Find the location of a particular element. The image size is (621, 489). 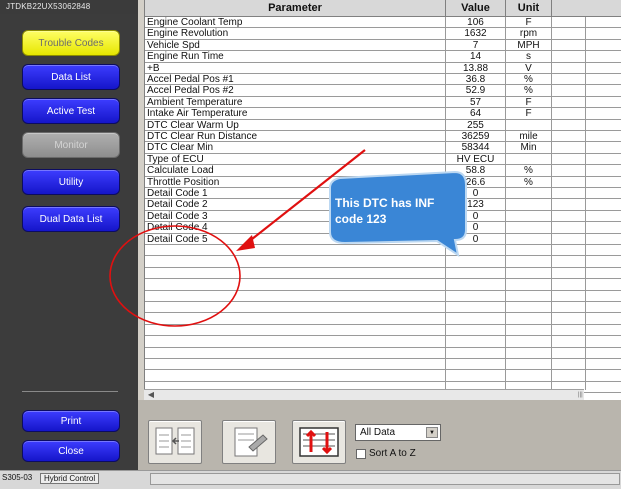

column-header-parameter: Parameter is located at coordinates (295, 8).